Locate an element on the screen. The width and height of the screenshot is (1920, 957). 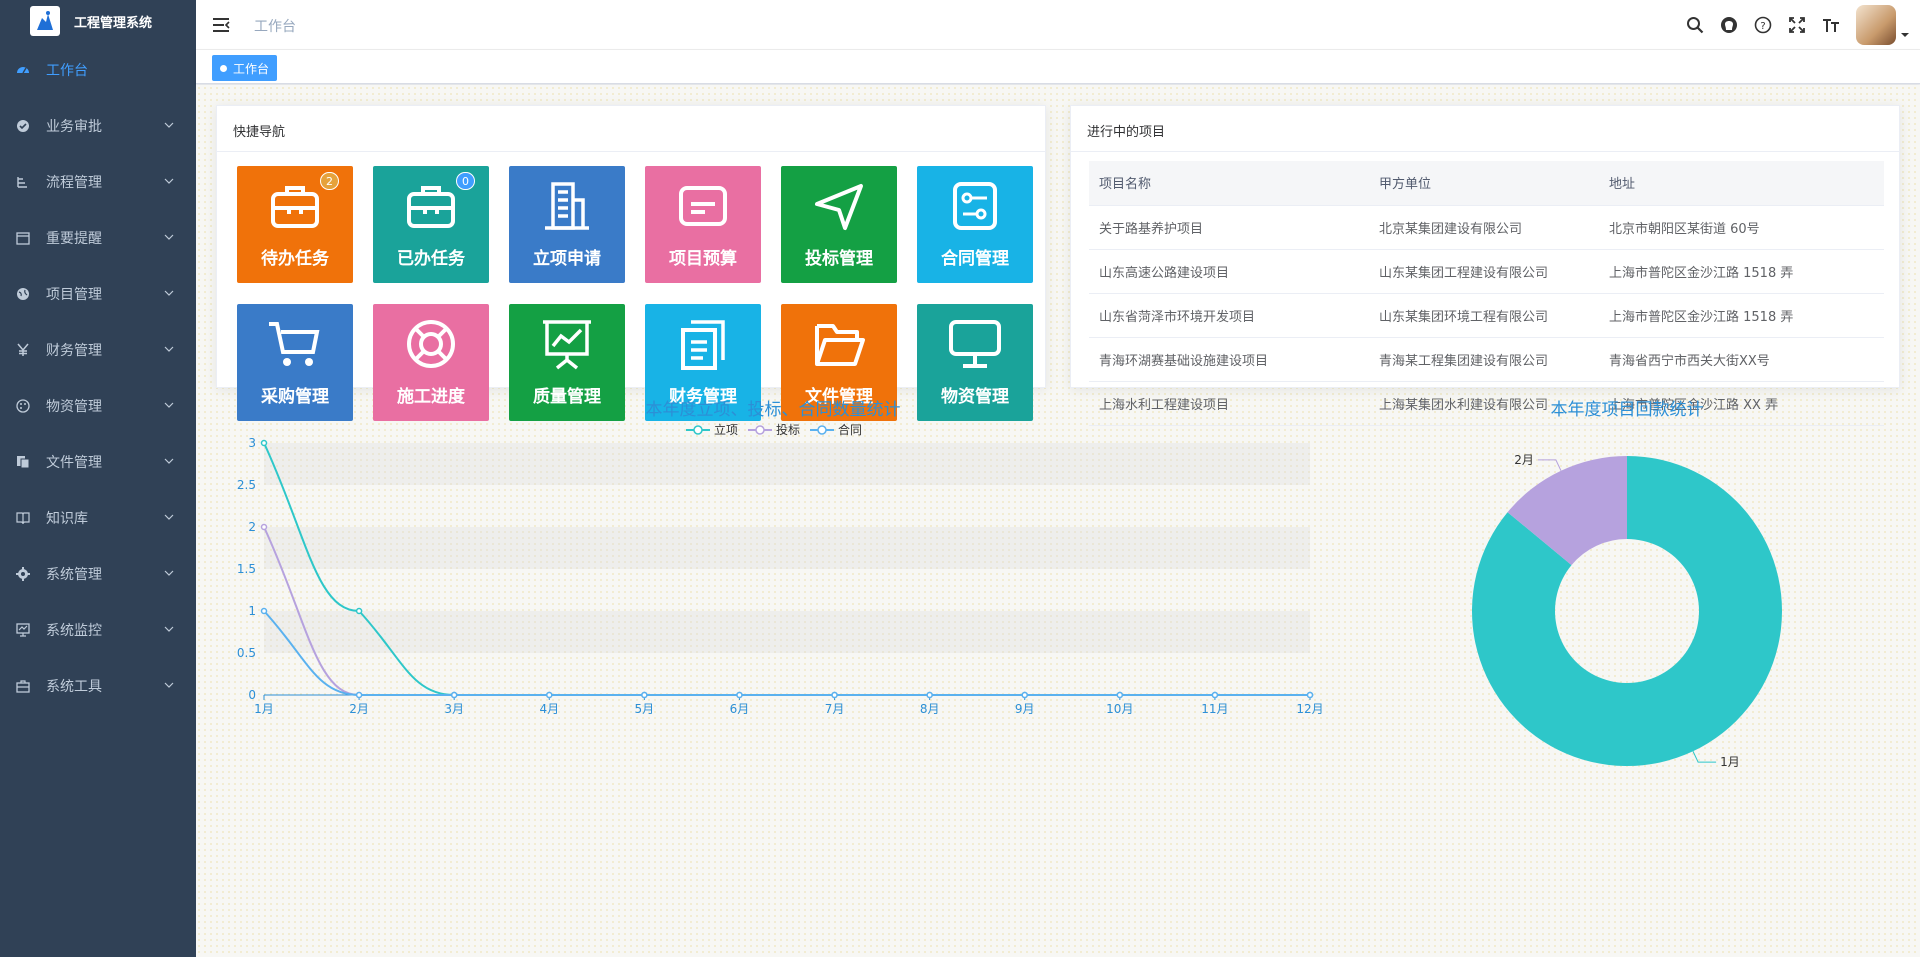
sidebar-item-0: 工作台 is located at coordinates (98, 70).